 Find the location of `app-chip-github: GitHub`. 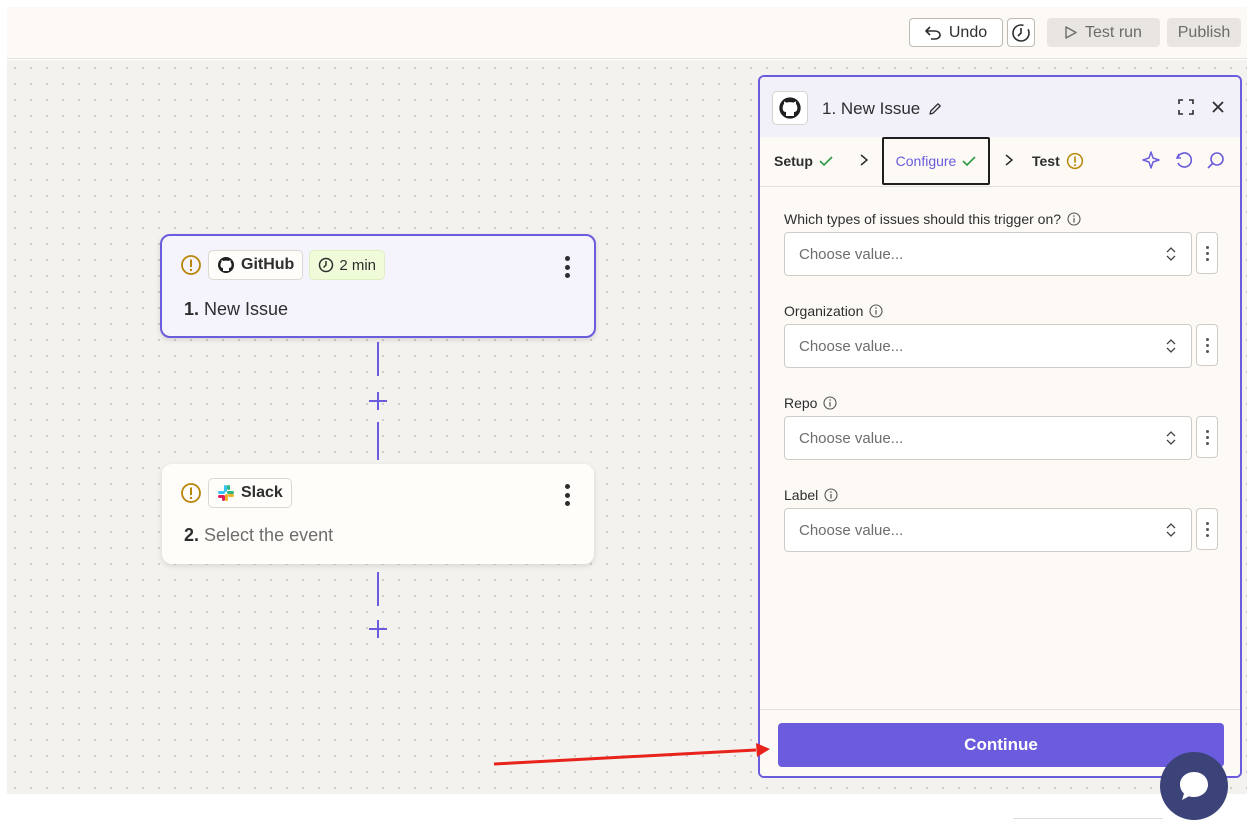

app-chip-github: GitHub is located at coordinates (256, 265).